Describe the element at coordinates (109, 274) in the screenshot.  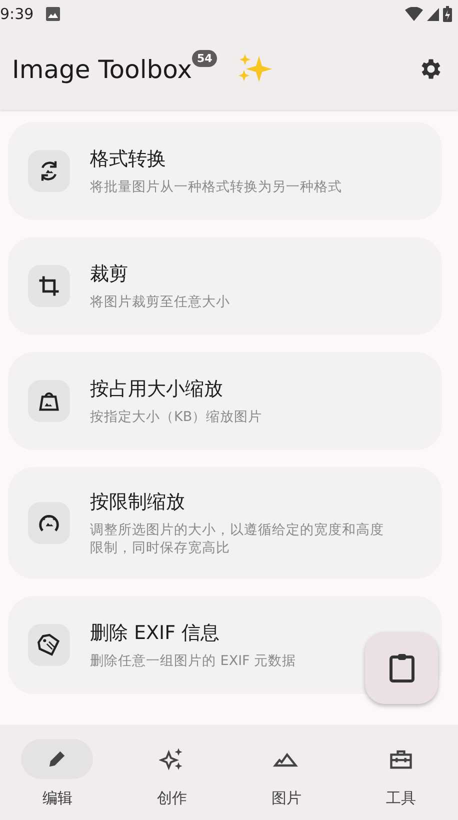
I see `tool-title: 裁剪` at that location.